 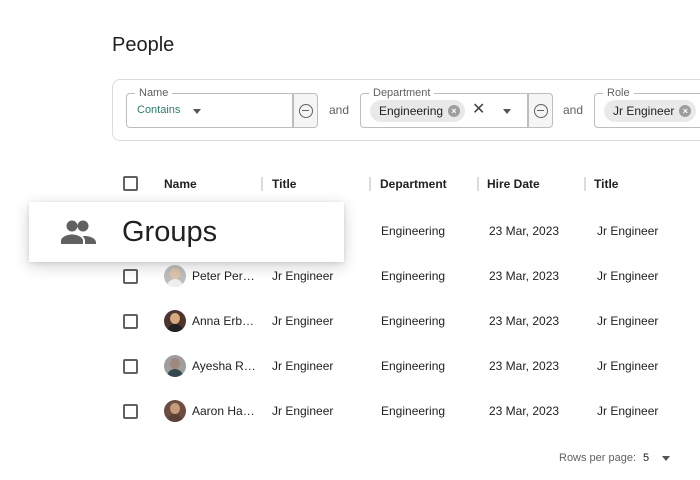 What do you see at coordinates (478, 110) in the screenshot?
I see `clear-icon: ✕` at bounding box center [478, 110].